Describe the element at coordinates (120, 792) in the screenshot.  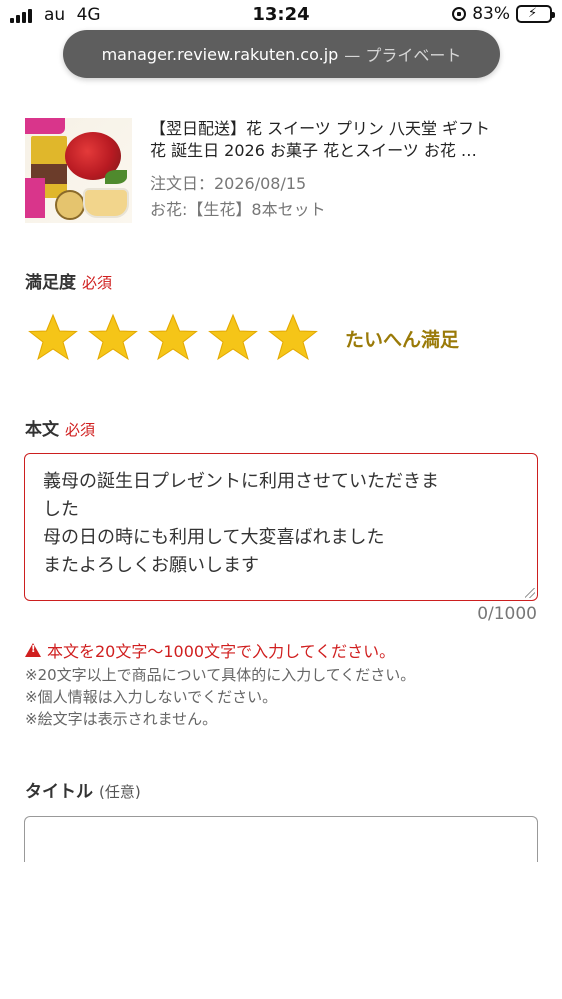
I see `optional-badge: (任意)` at that location.